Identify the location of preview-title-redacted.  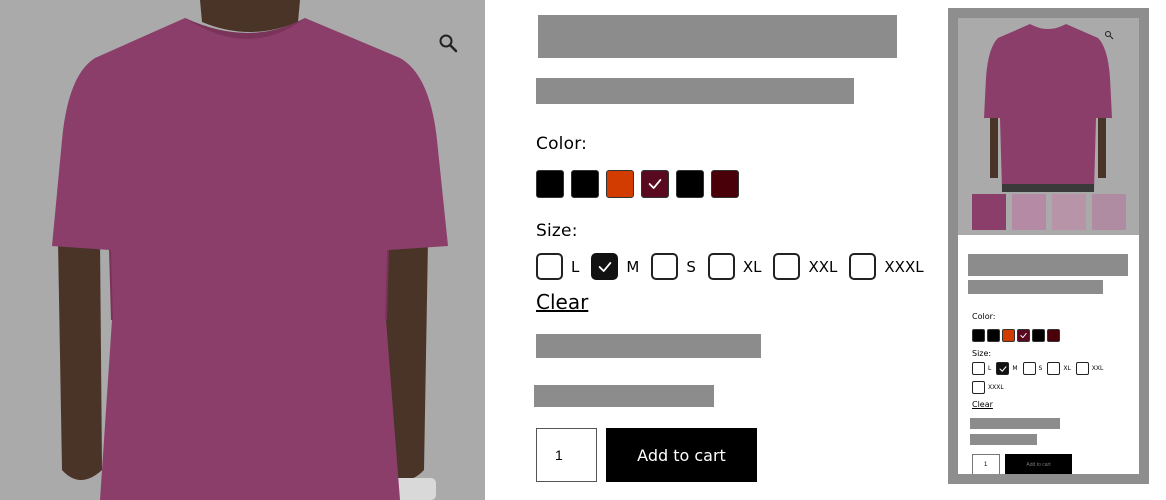
(1048, 265).